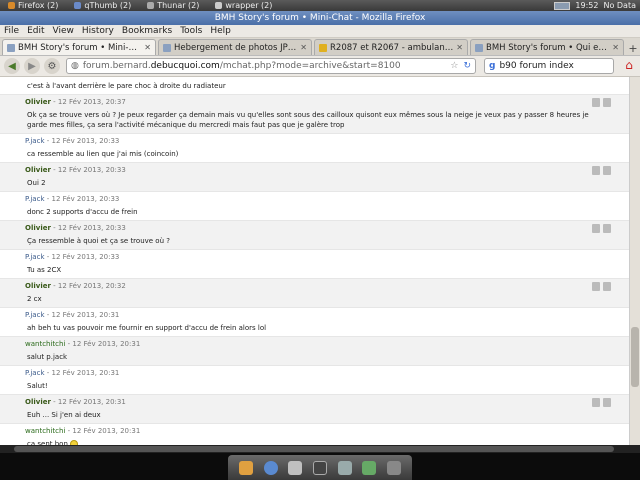 This screenshot has height=480, width=640. I want to click on taskbar-item-qthumb: qThumb (2), so click(102, 5).